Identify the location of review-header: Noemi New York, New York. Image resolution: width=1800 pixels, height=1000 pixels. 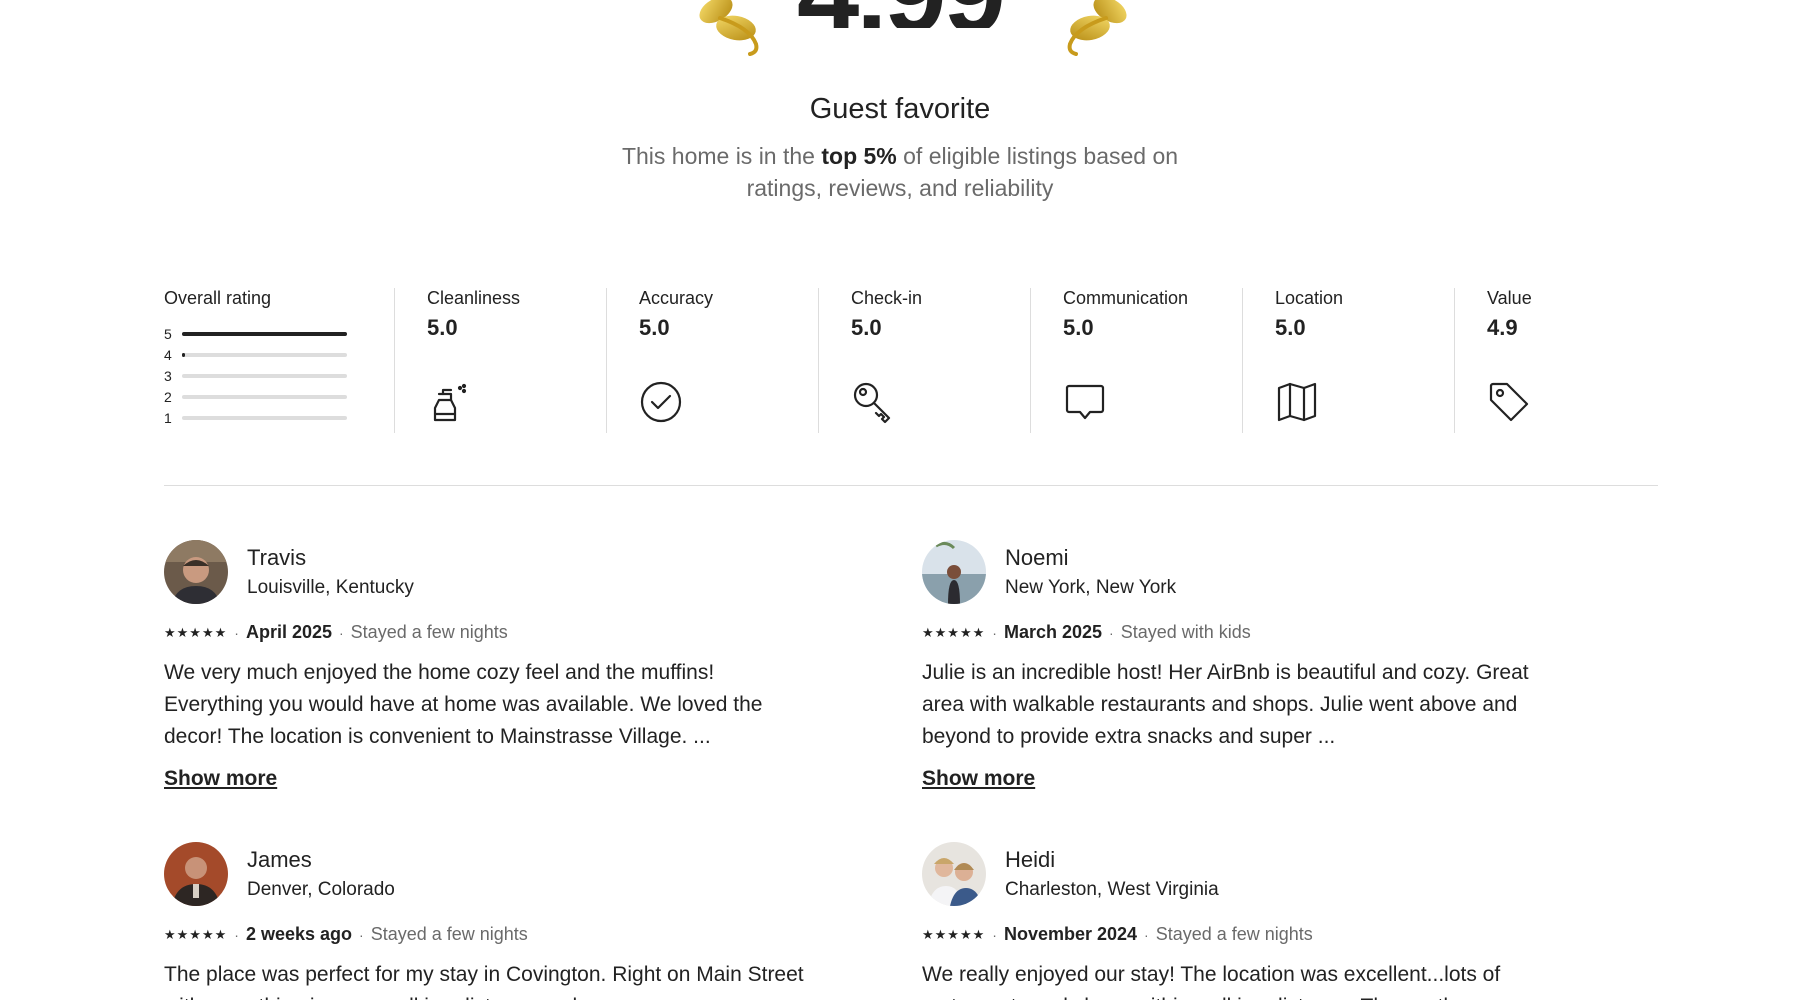
(1242, 572).